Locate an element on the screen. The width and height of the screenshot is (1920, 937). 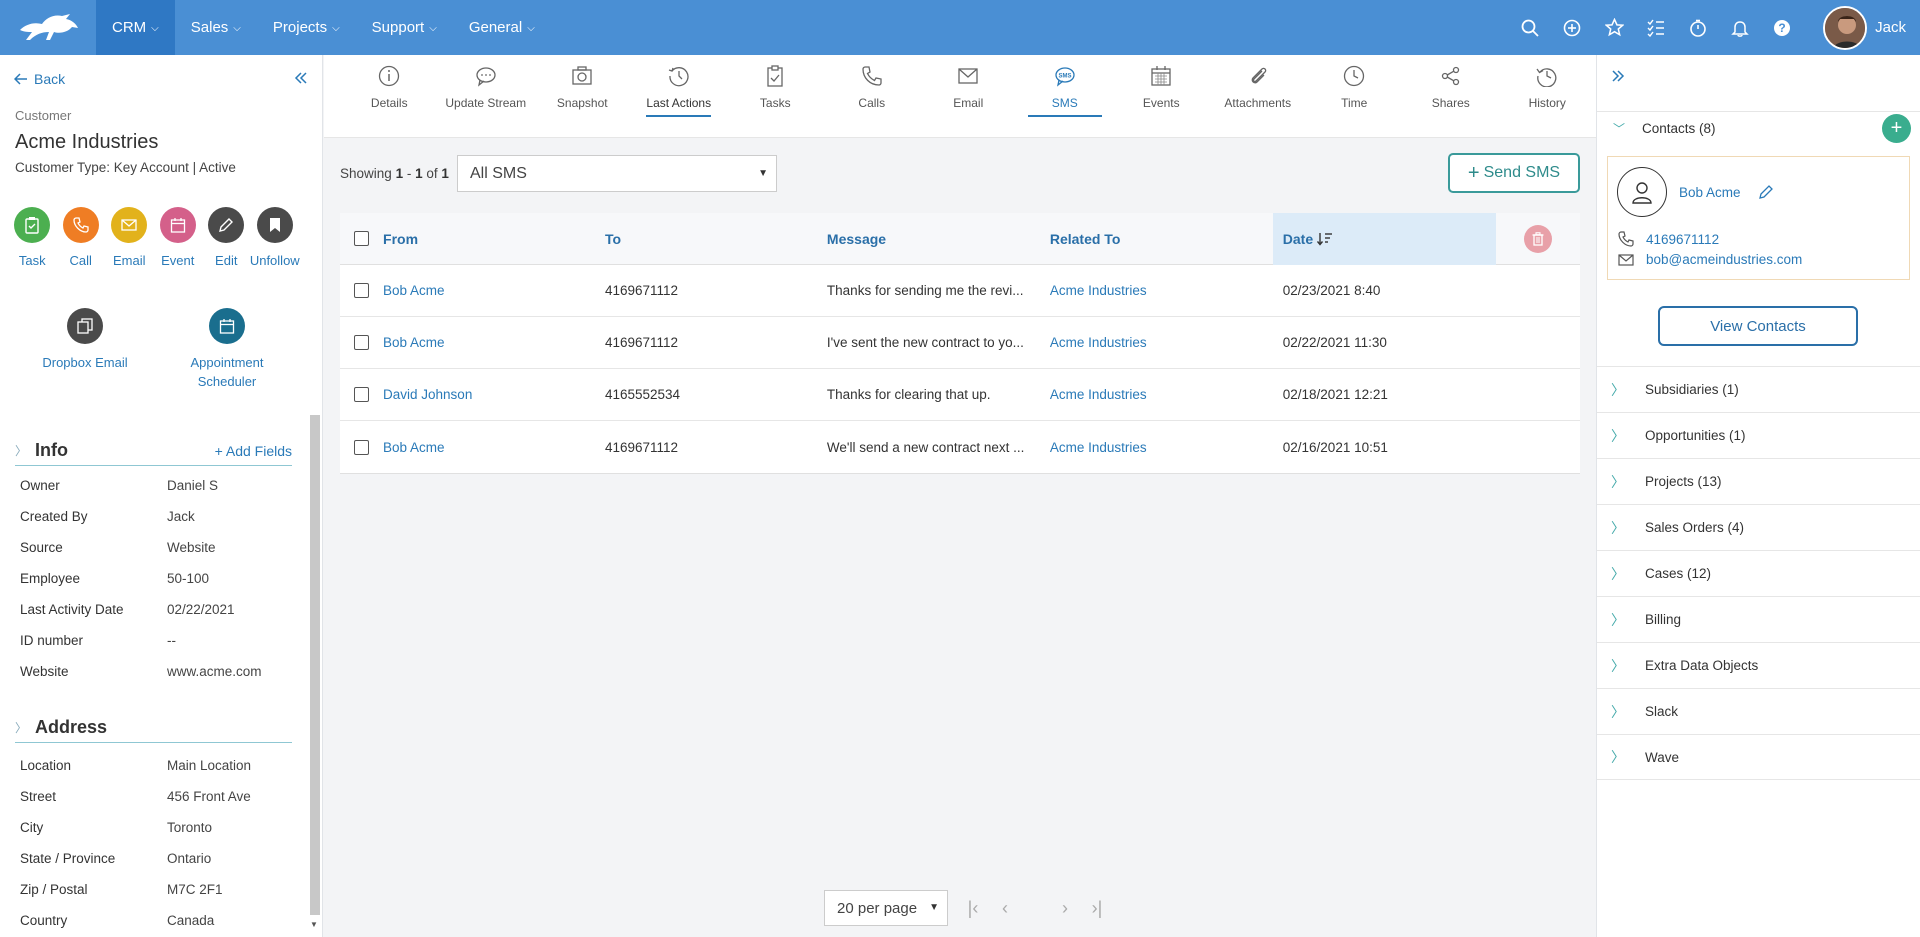
edit-action-button: Edit is located at coordinates (226, 237).